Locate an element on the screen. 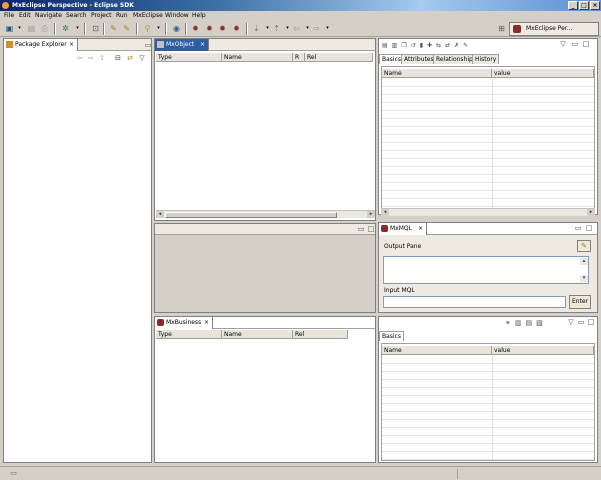  scroll-down-icon: ▾ is located at coordinates (584, 278).